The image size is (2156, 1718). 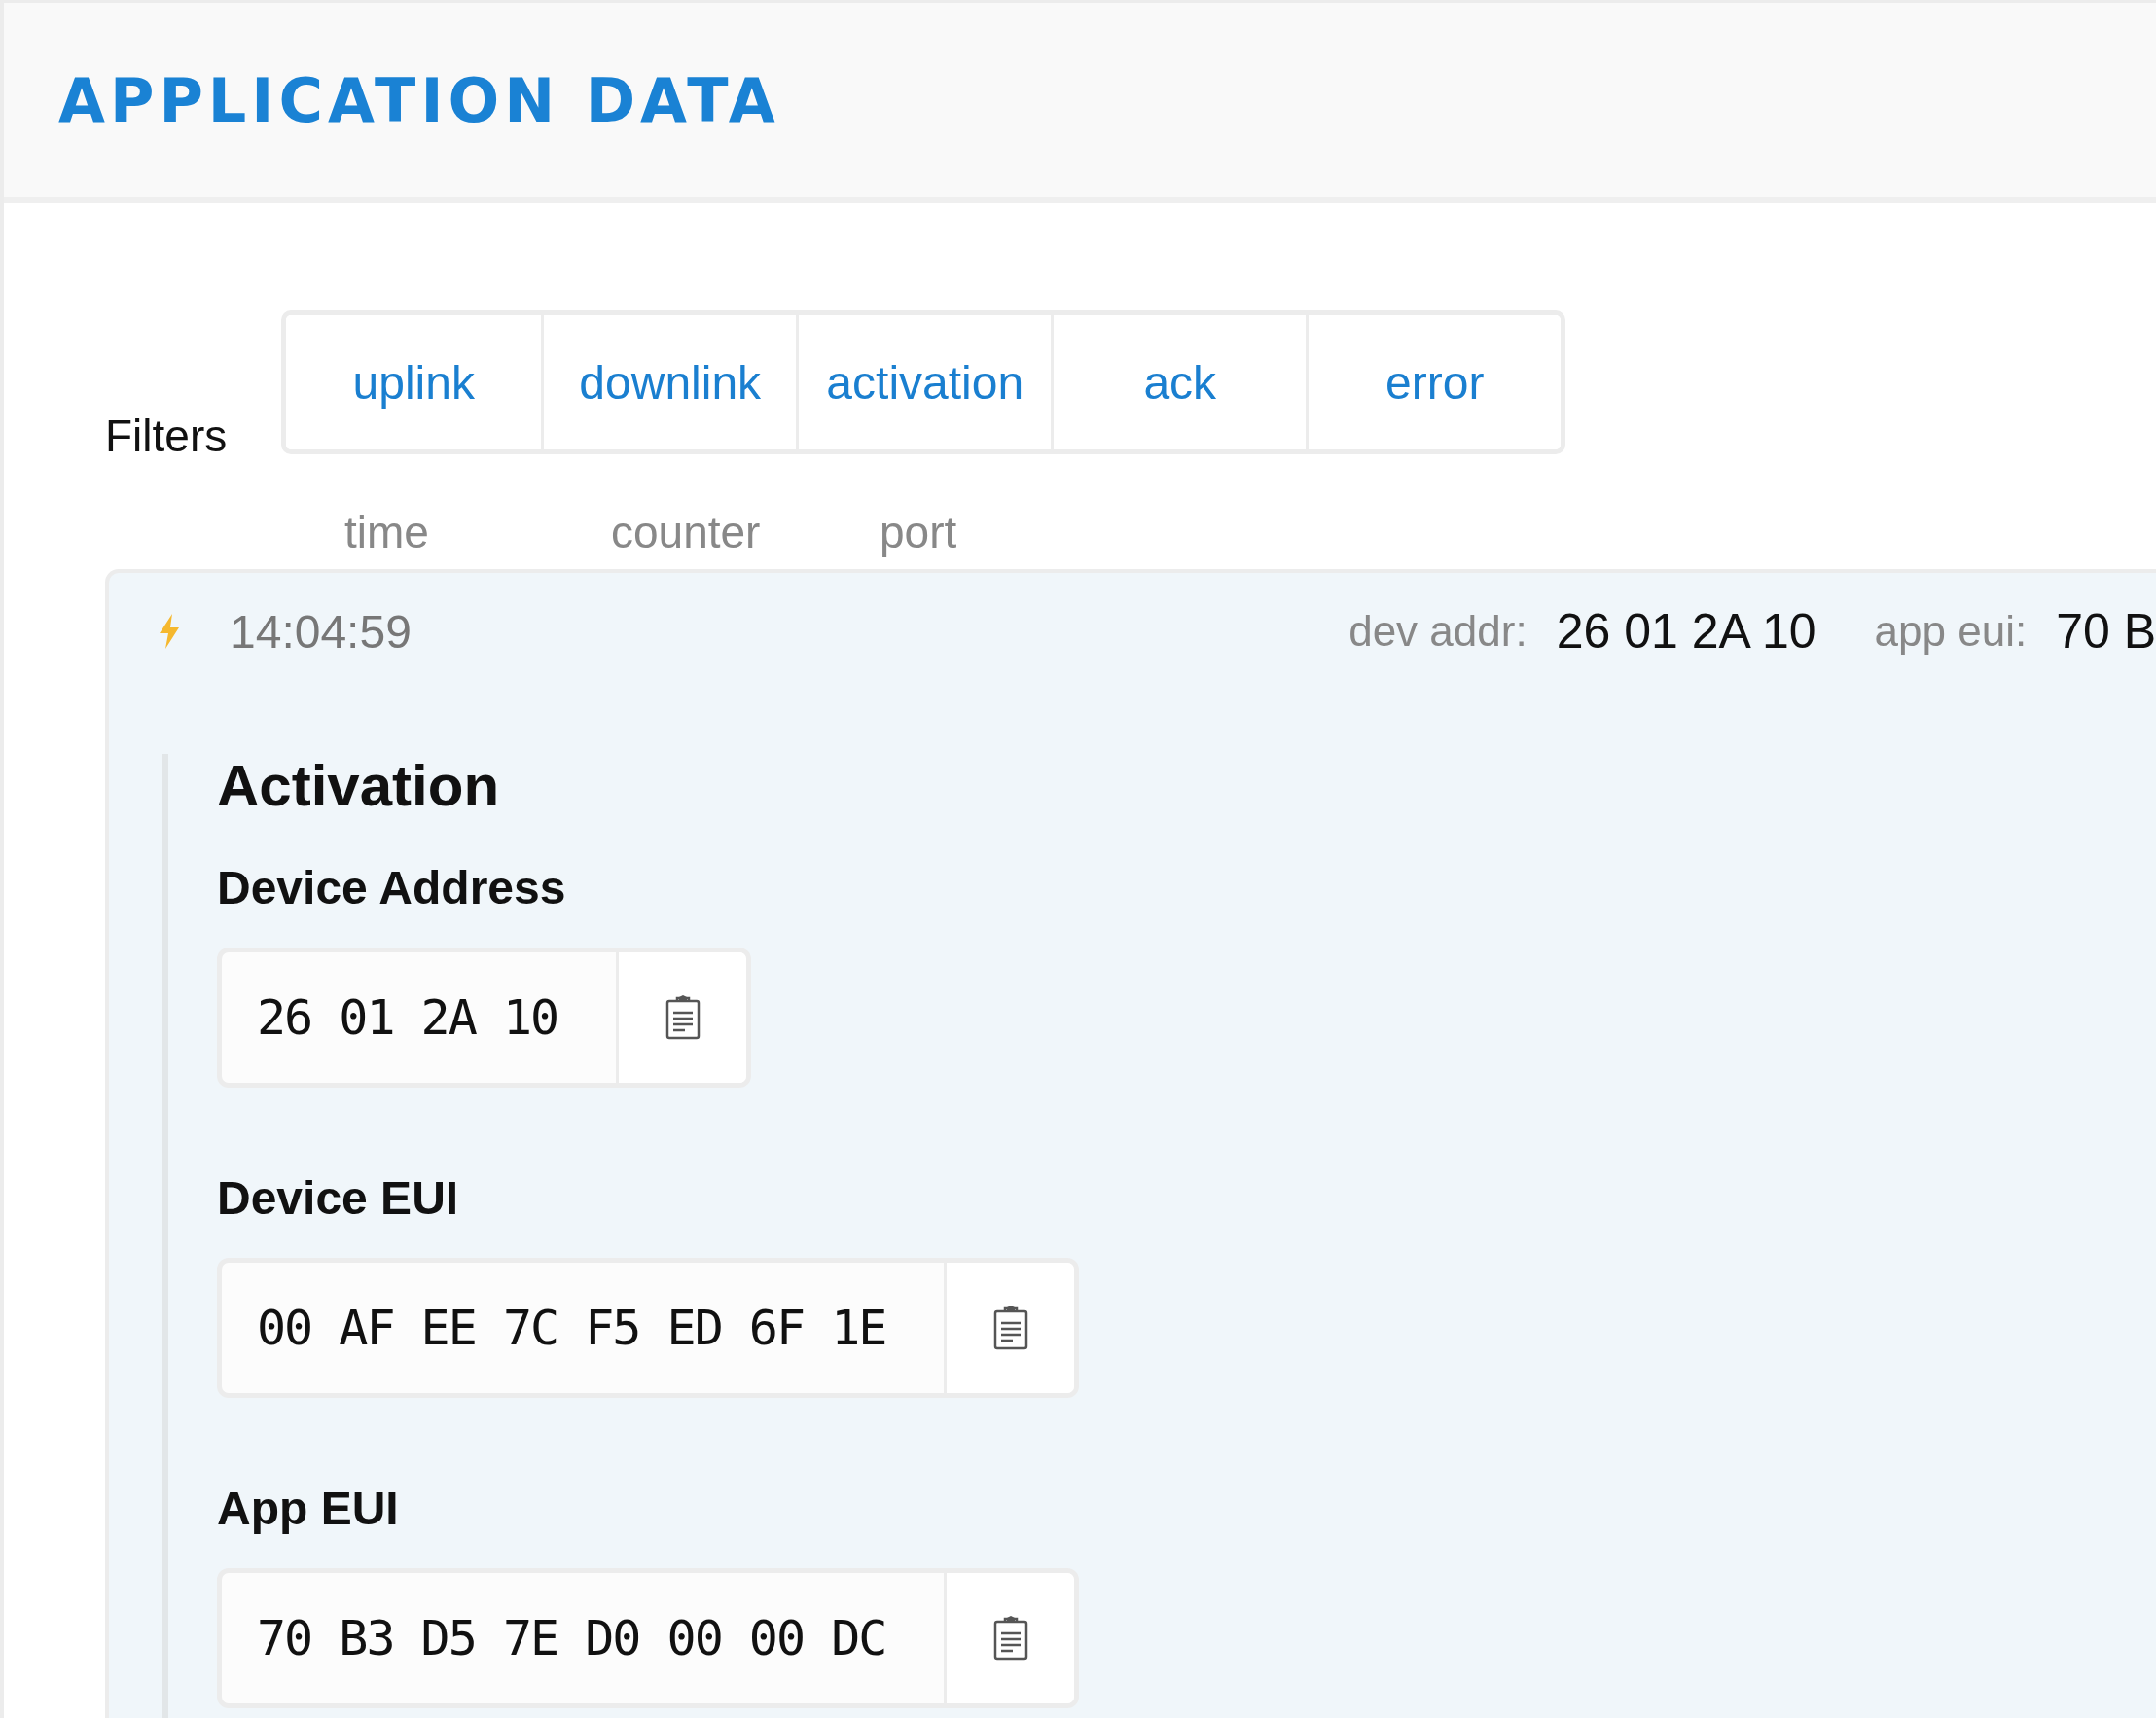 I want to click on event-time: 14:04:59, so click(x=321, y=631).